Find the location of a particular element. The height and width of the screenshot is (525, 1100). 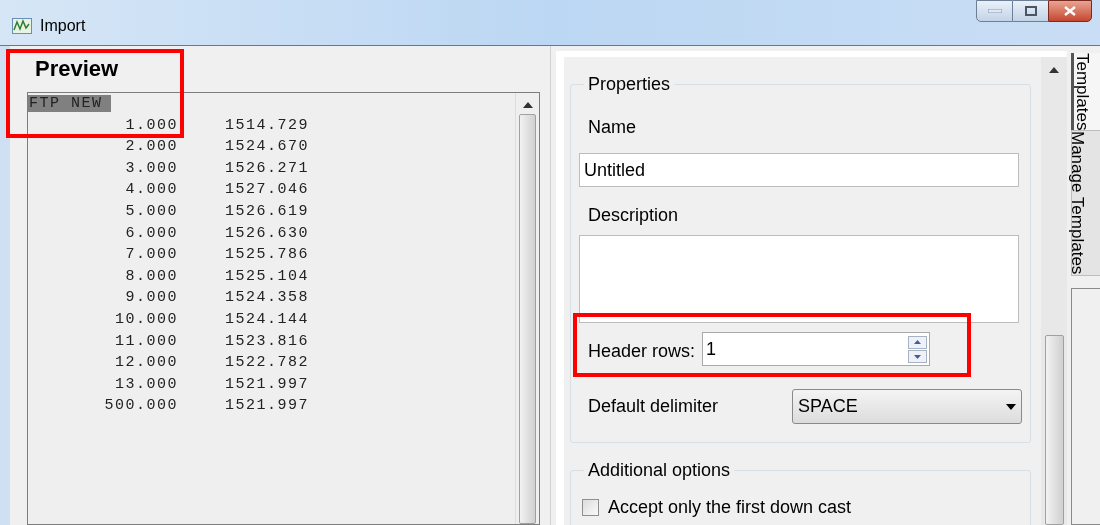

preview-value: 5.000 is located at coordinates (151, 211).